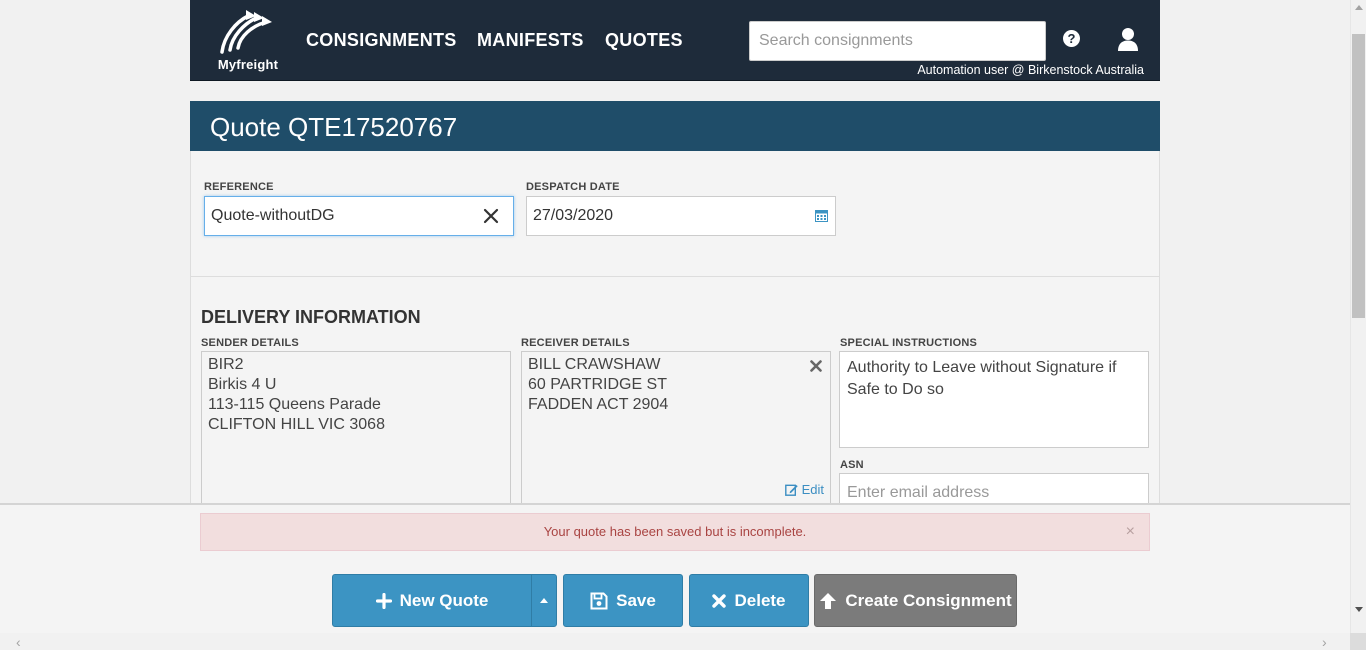 Image resolution: width=1366 pixels, height=650 pixels. What do you see at coordinates (598, 404) in the screenshot?
I see `receiver-line: FADDEN ACT 2904` at bounding box center [598, 404].